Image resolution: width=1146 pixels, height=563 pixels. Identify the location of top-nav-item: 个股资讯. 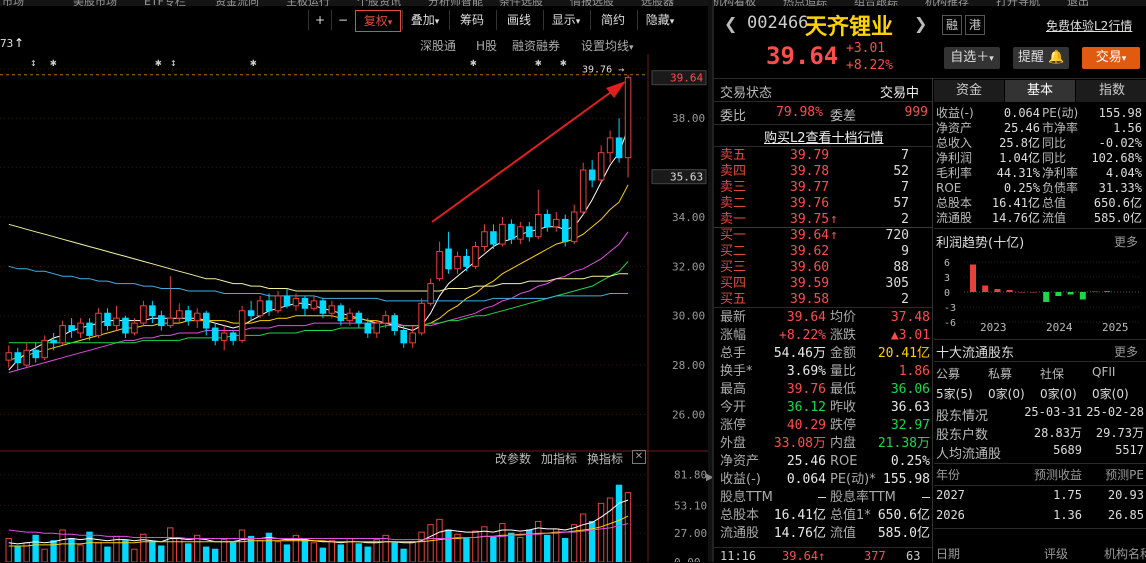
(379, 3).